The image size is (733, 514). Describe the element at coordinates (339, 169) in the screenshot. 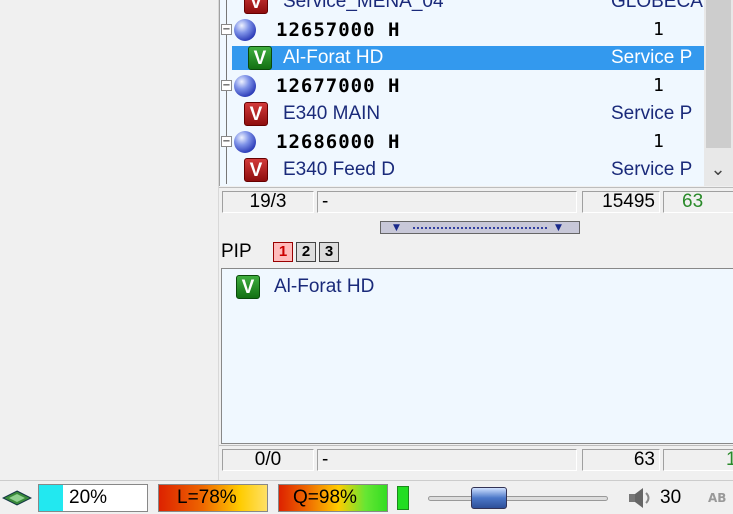

I see `service-name: E340 Feed D` at that location.